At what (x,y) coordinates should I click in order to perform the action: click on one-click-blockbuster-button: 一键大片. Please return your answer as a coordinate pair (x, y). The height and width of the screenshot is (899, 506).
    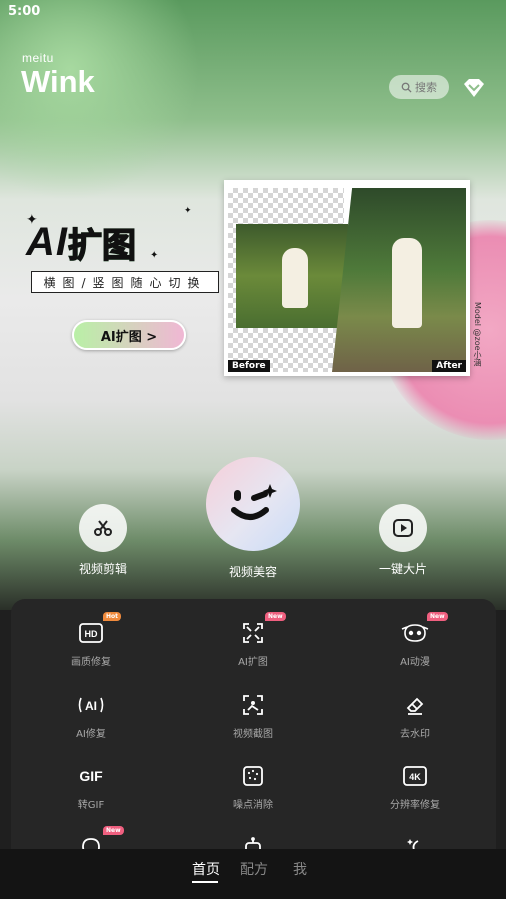
    Looking at the image, I should click on (403, 540).